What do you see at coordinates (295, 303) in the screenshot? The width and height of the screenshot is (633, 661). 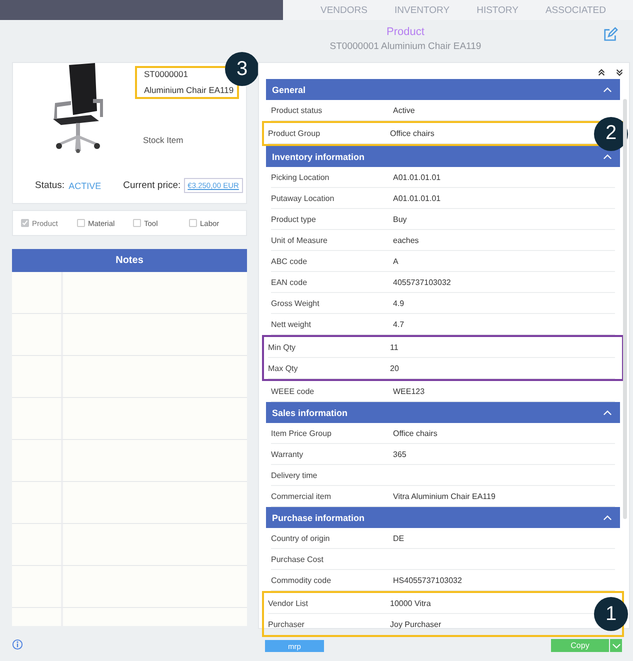 I see `field-label: Gross Weight` at bounding box center [295, 303].